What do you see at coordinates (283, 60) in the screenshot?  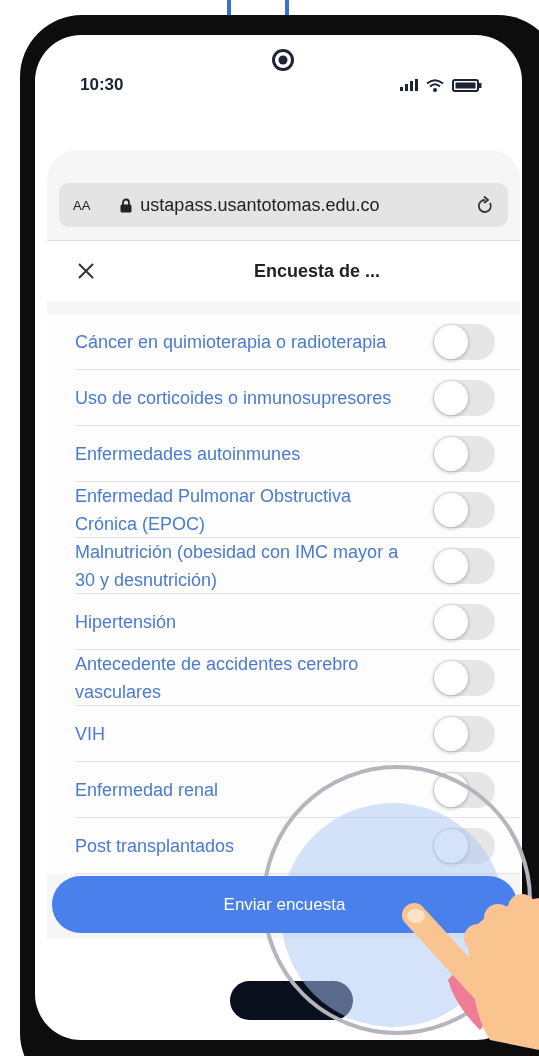 I see `camera-icon` at bounding box center [283, 60].